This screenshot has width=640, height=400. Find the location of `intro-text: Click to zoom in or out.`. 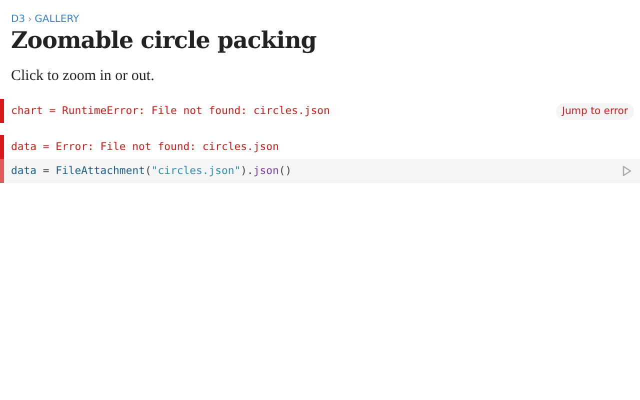

intro-text: Click to zoom in or out. is located at coordinates (83, 76).